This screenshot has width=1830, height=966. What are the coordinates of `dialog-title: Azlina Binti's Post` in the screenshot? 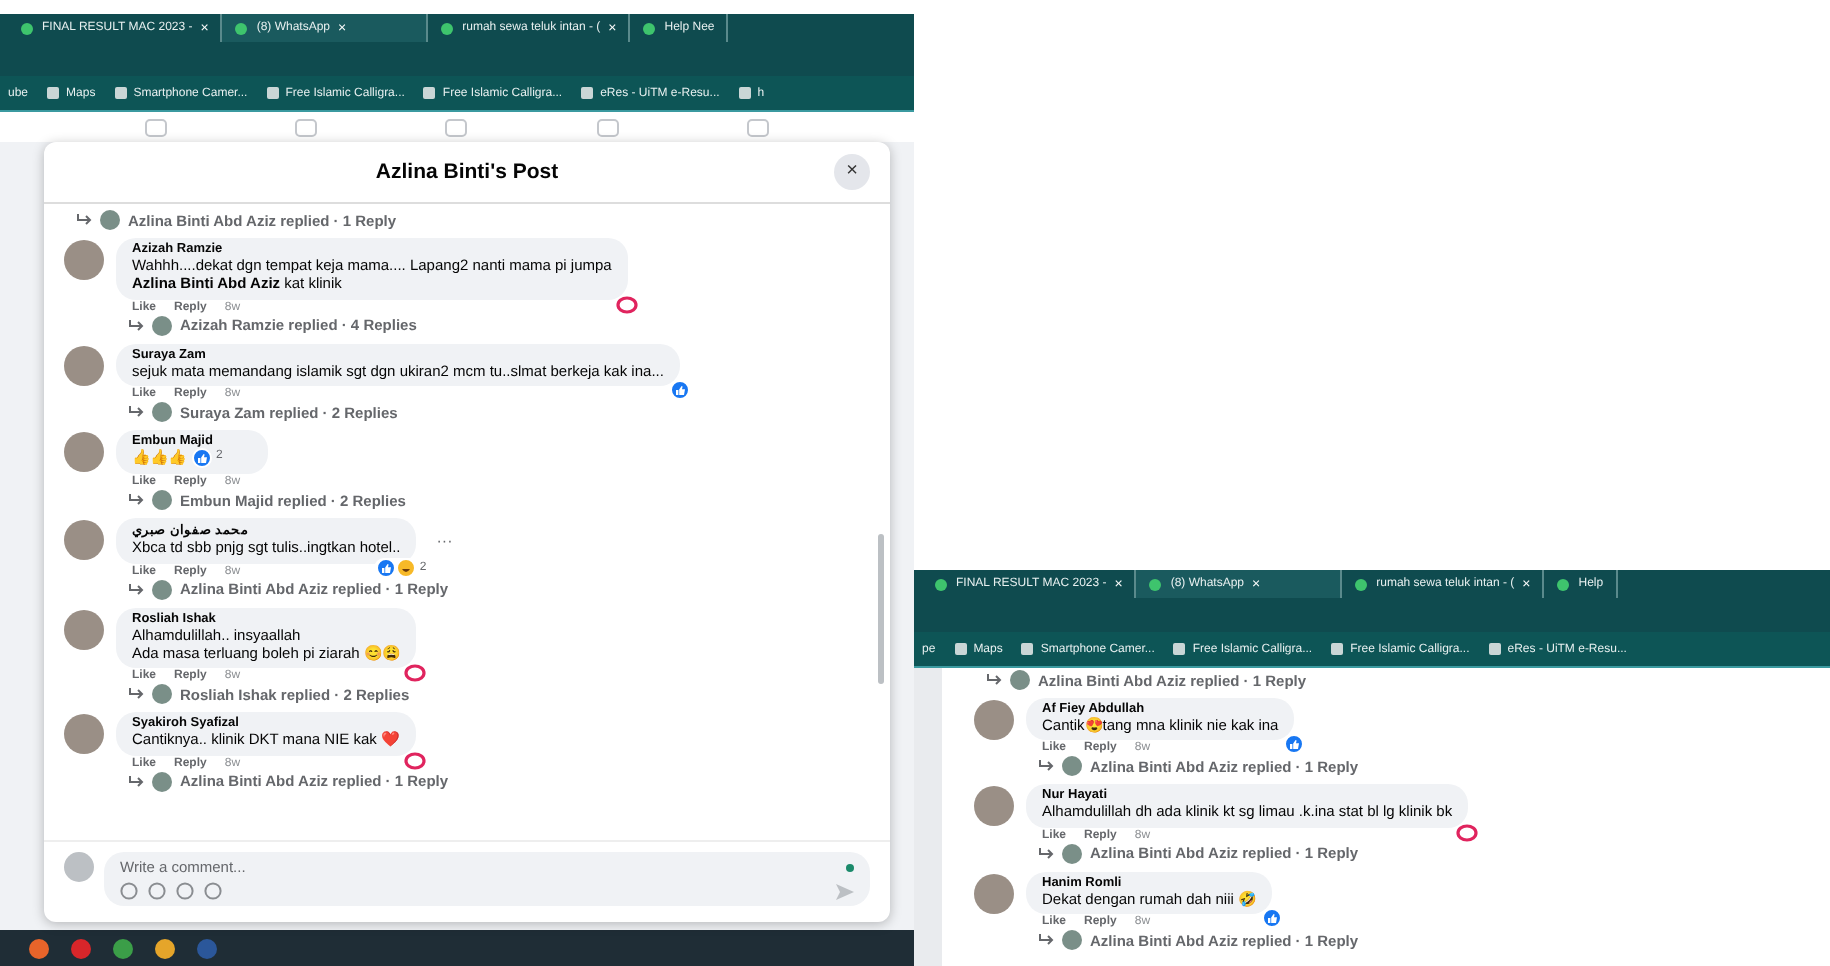 It's located at (467, 172).